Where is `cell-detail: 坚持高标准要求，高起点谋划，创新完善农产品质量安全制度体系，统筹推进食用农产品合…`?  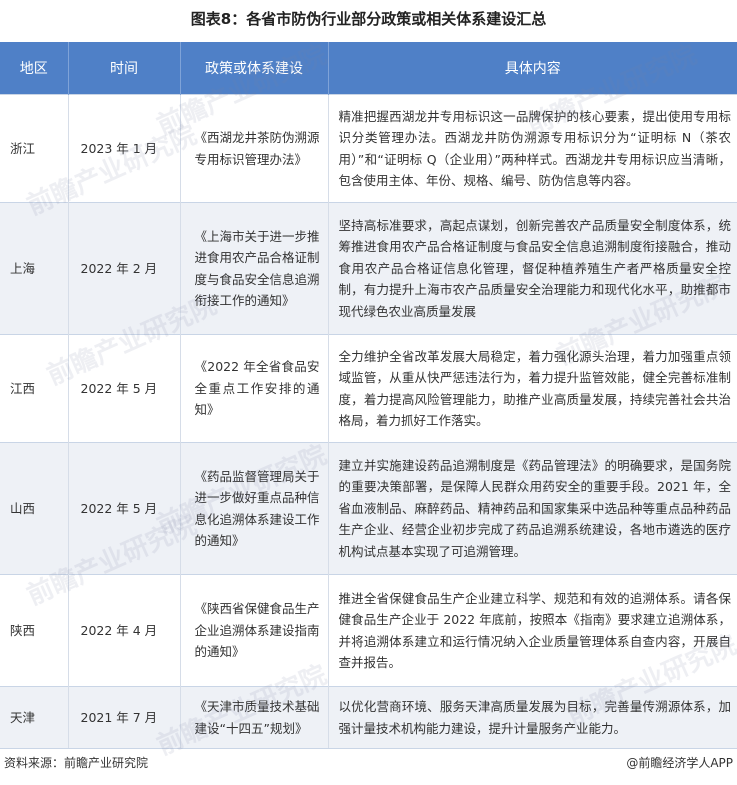
cell-detail: 坚持高标准要求，高起点谋划，创新完善农产品质量安全制度体系，统筹推进食用农产品合… is located at coordinates (532, 268).